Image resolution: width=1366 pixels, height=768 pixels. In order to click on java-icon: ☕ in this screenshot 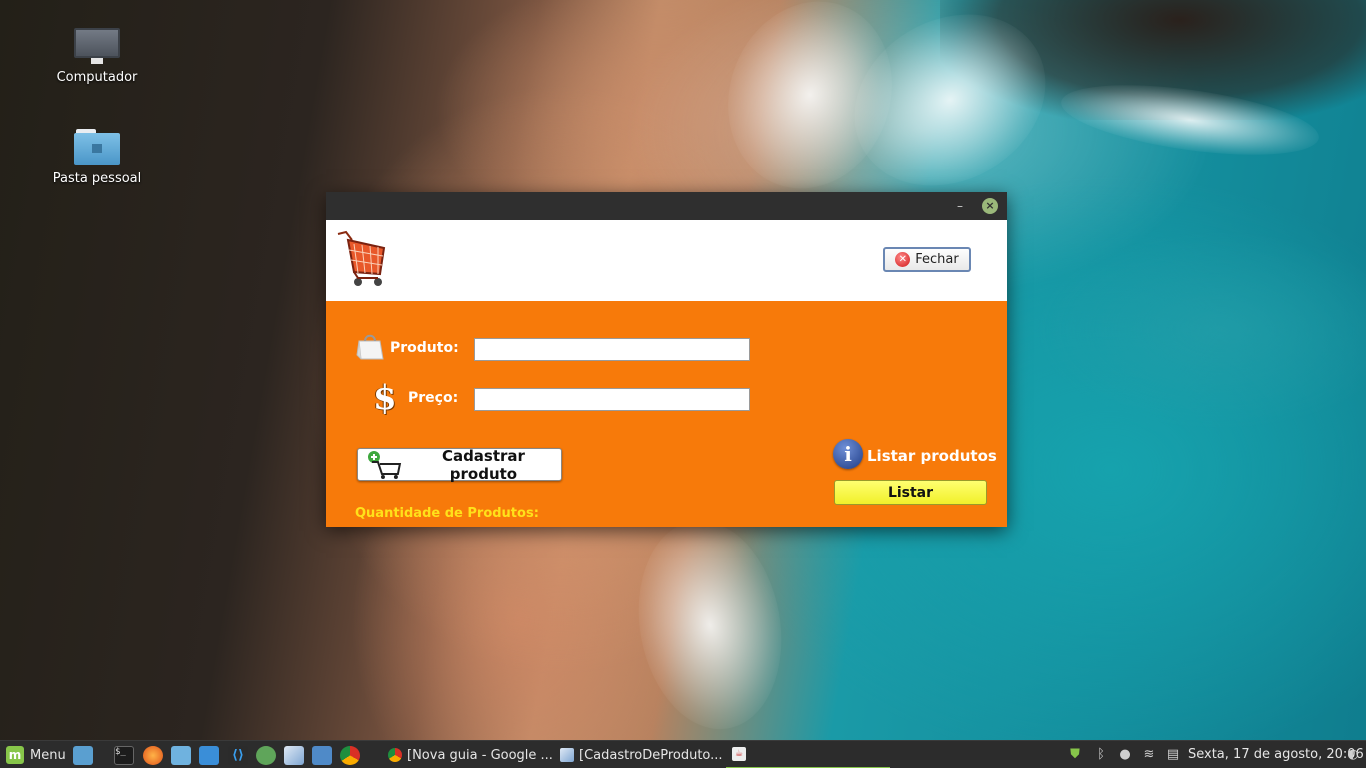, I will do `click(739, 754)`.